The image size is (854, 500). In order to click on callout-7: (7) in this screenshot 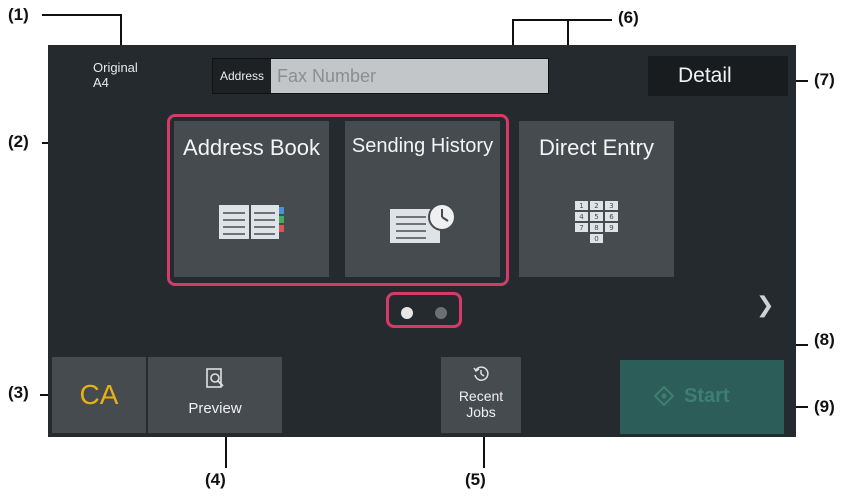, I will do `click(824, 79)`.